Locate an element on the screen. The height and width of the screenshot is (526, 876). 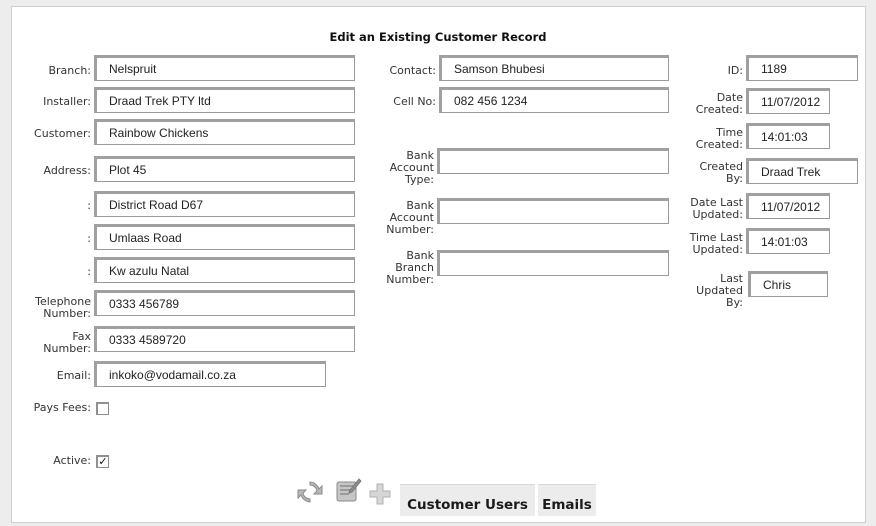
email-label: Email: is located at coordinates (73, 375).